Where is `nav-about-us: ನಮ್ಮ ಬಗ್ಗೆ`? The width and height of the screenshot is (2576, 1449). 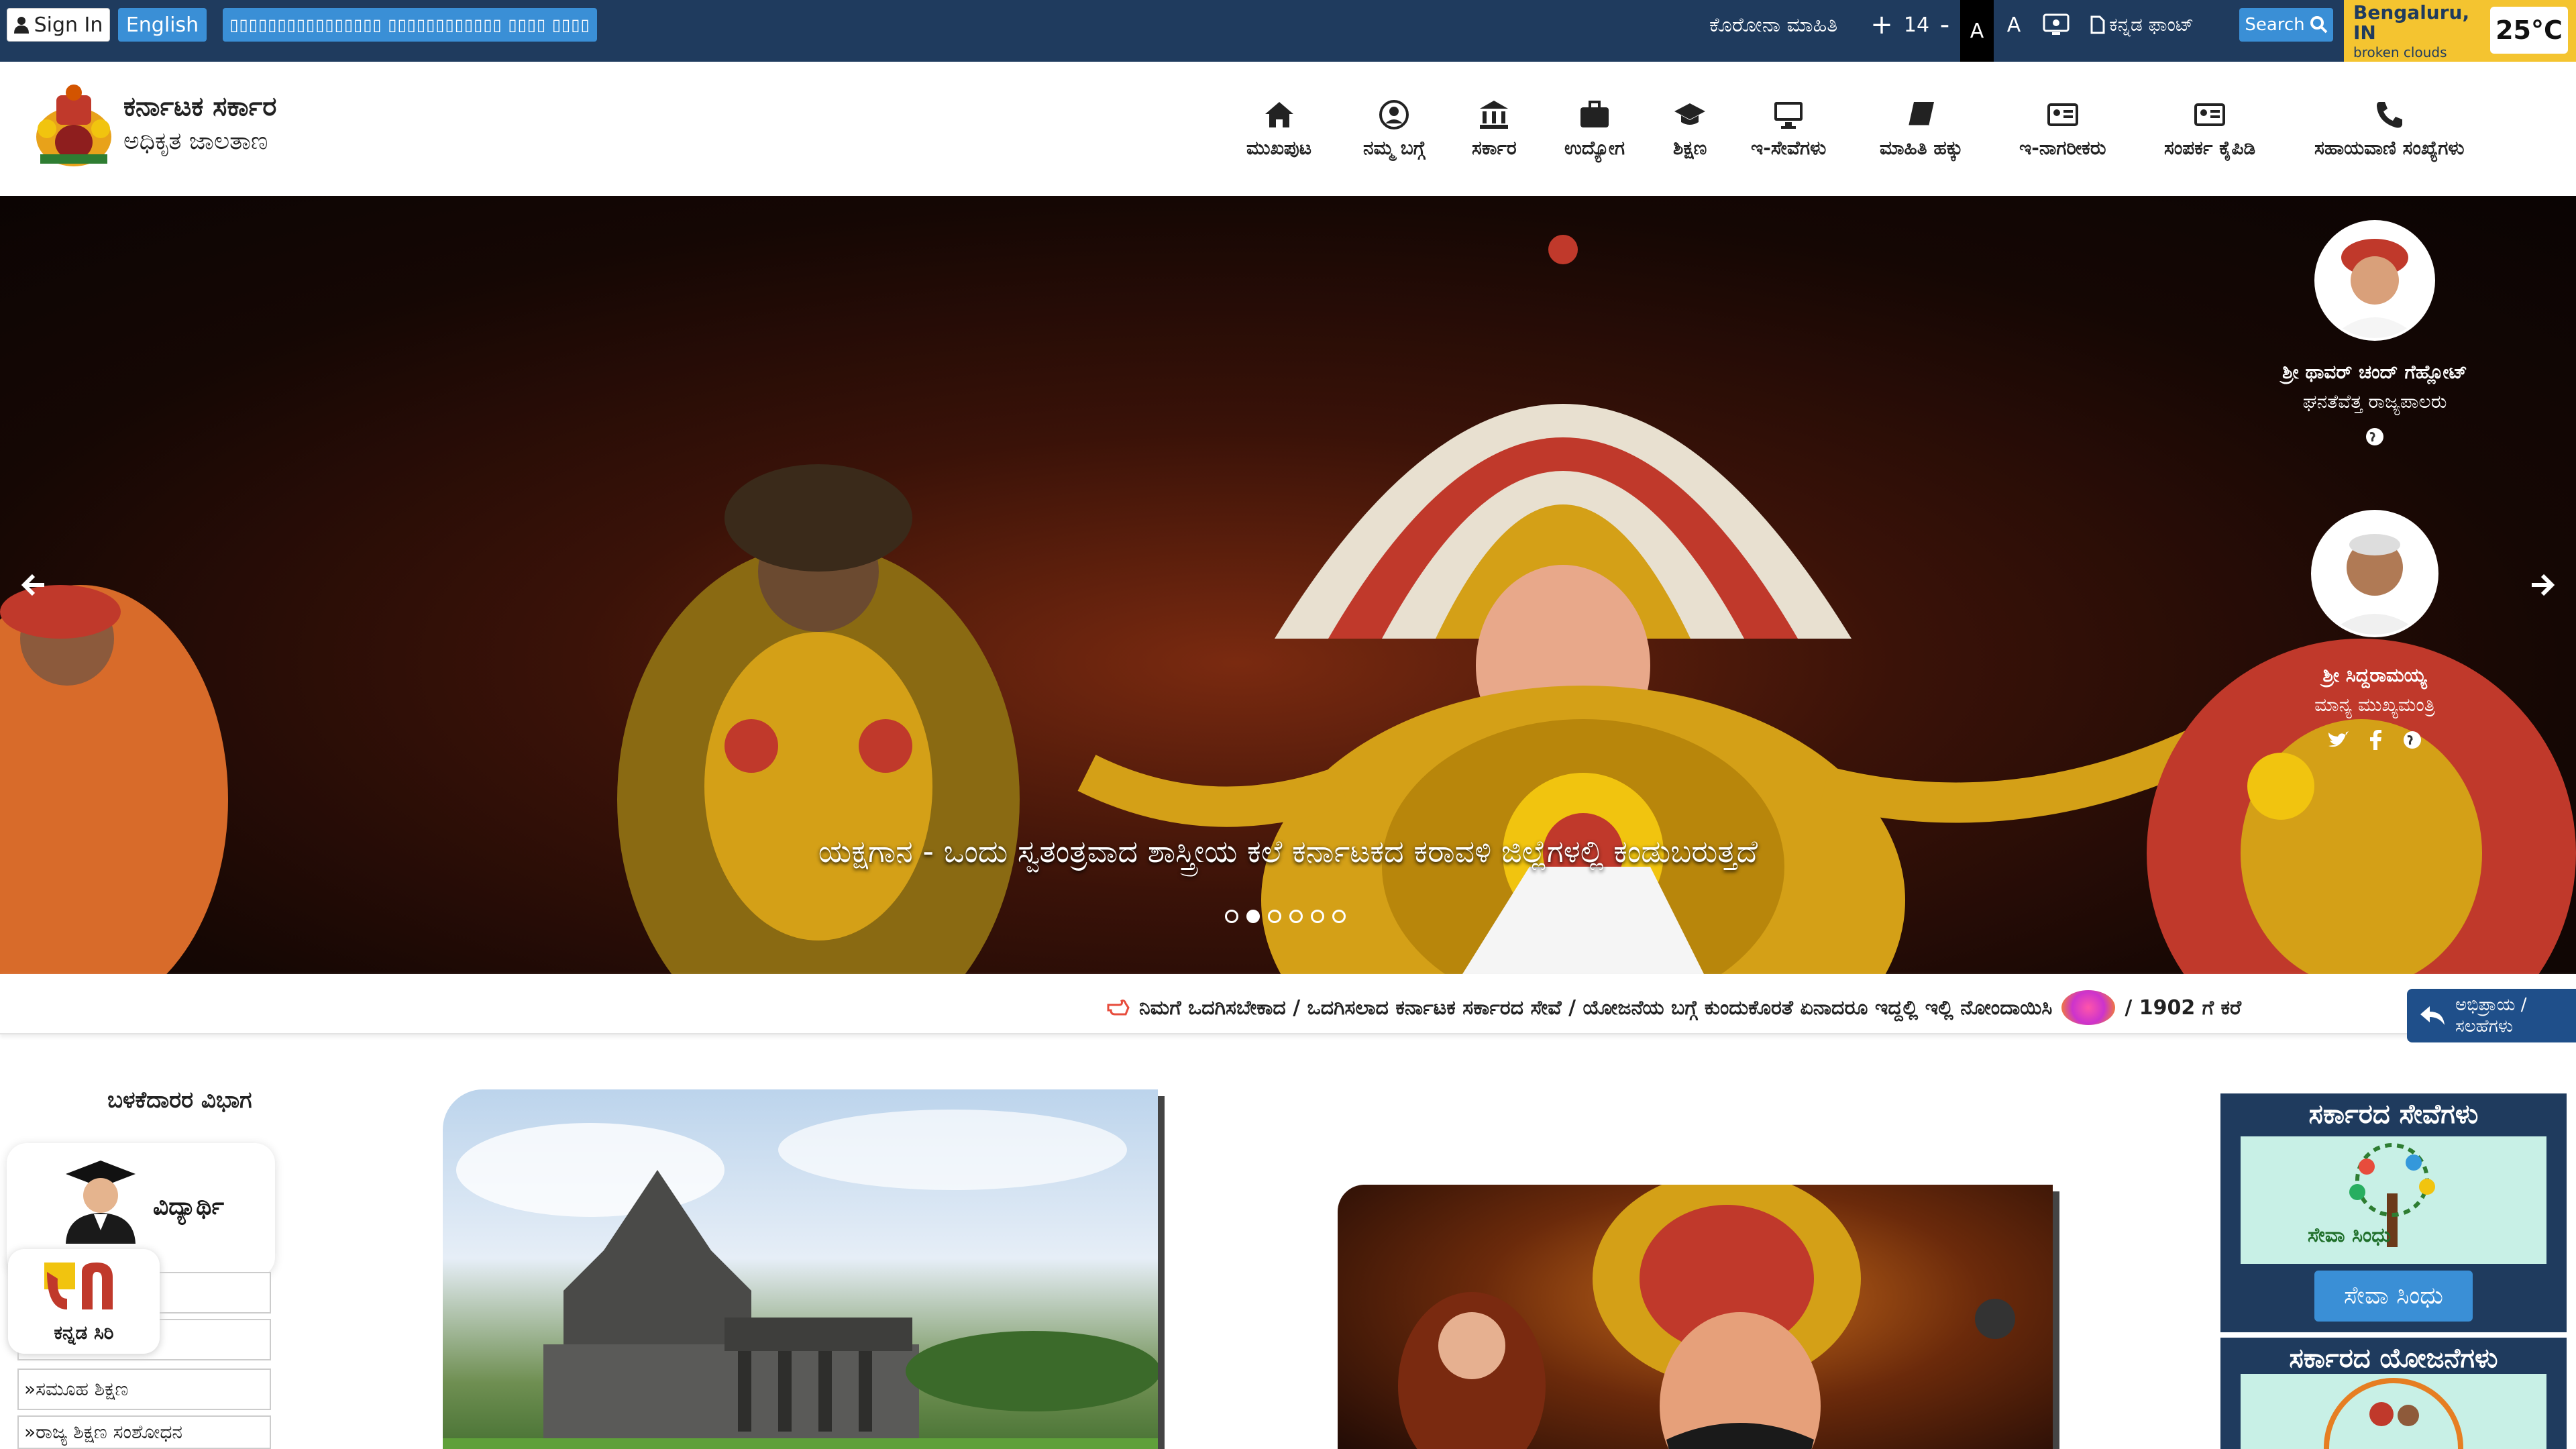 nav-about-us: ನಮ್ಮ ಬಗ್ಗೆ is located at coordinates (1394, 132).